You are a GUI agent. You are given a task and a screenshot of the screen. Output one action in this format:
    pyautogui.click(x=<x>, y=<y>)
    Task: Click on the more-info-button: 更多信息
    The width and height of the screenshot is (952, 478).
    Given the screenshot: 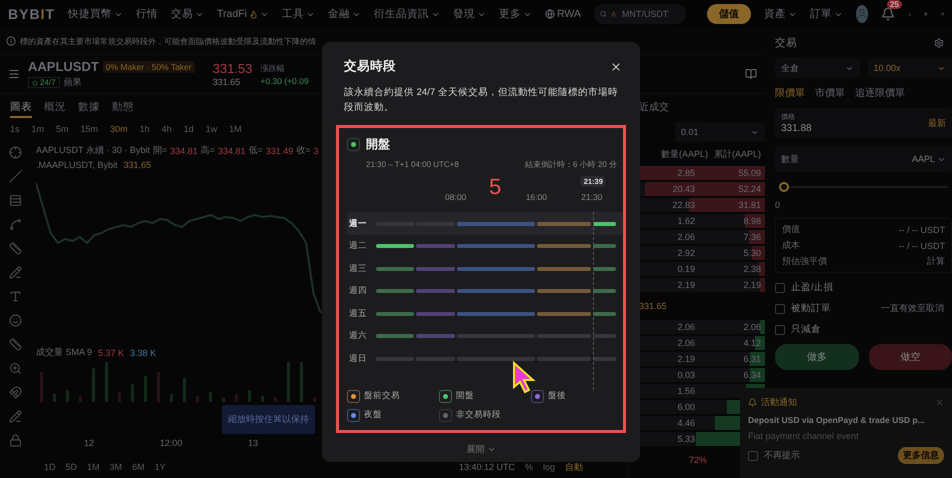 What is the action you would take?
    pyautogui.click(x=921, y=455)
    